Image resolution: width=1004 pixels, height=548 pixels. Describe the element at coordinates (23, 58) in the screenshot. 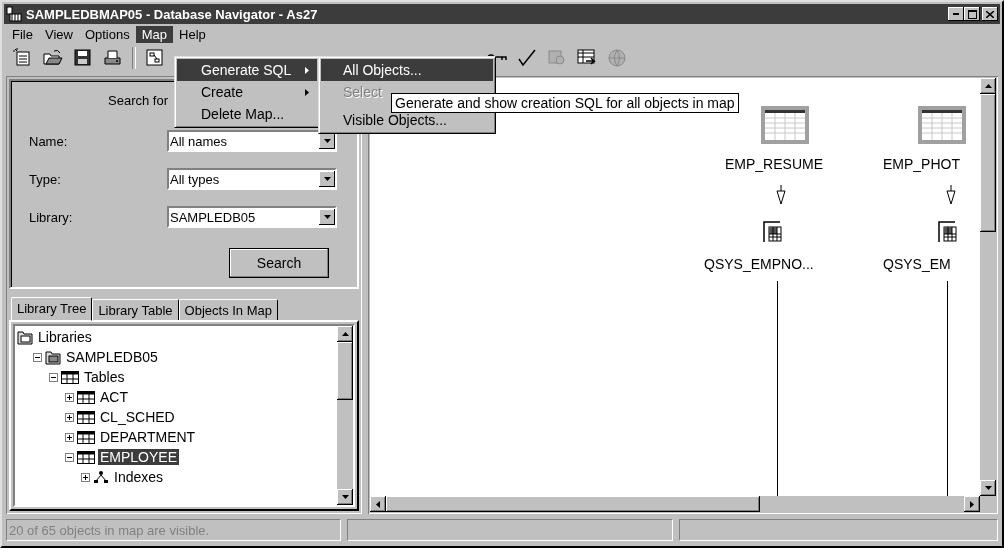

I see `new-document-icon` at that location.